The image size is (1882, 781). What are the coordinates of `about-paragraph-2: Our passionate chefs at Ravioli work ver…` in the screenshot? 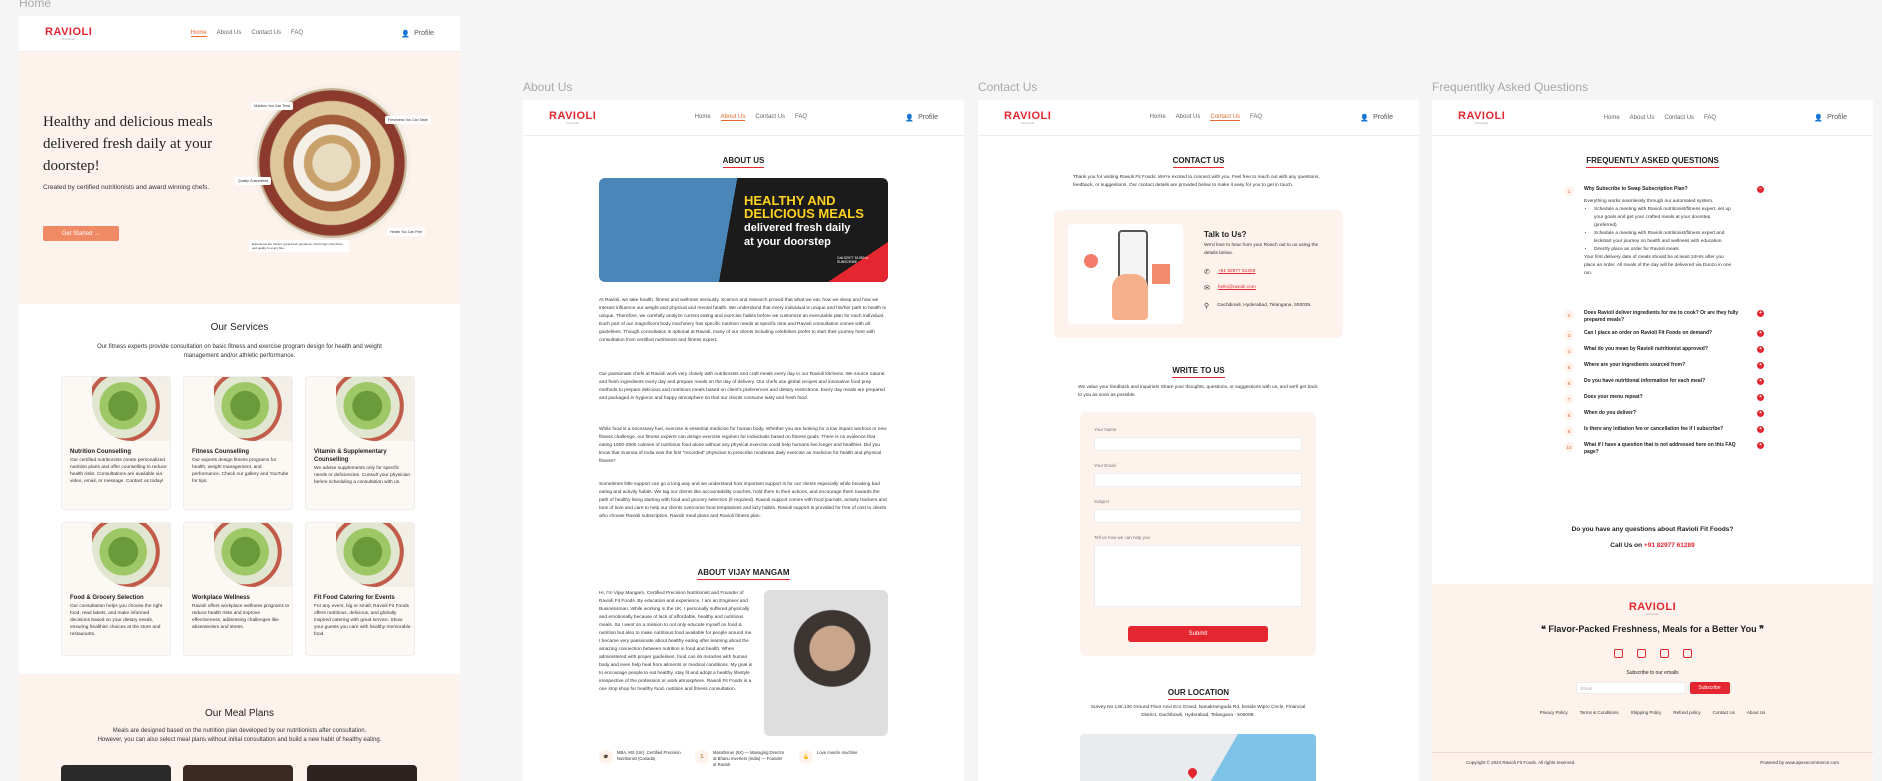 It's located at (742, 386).